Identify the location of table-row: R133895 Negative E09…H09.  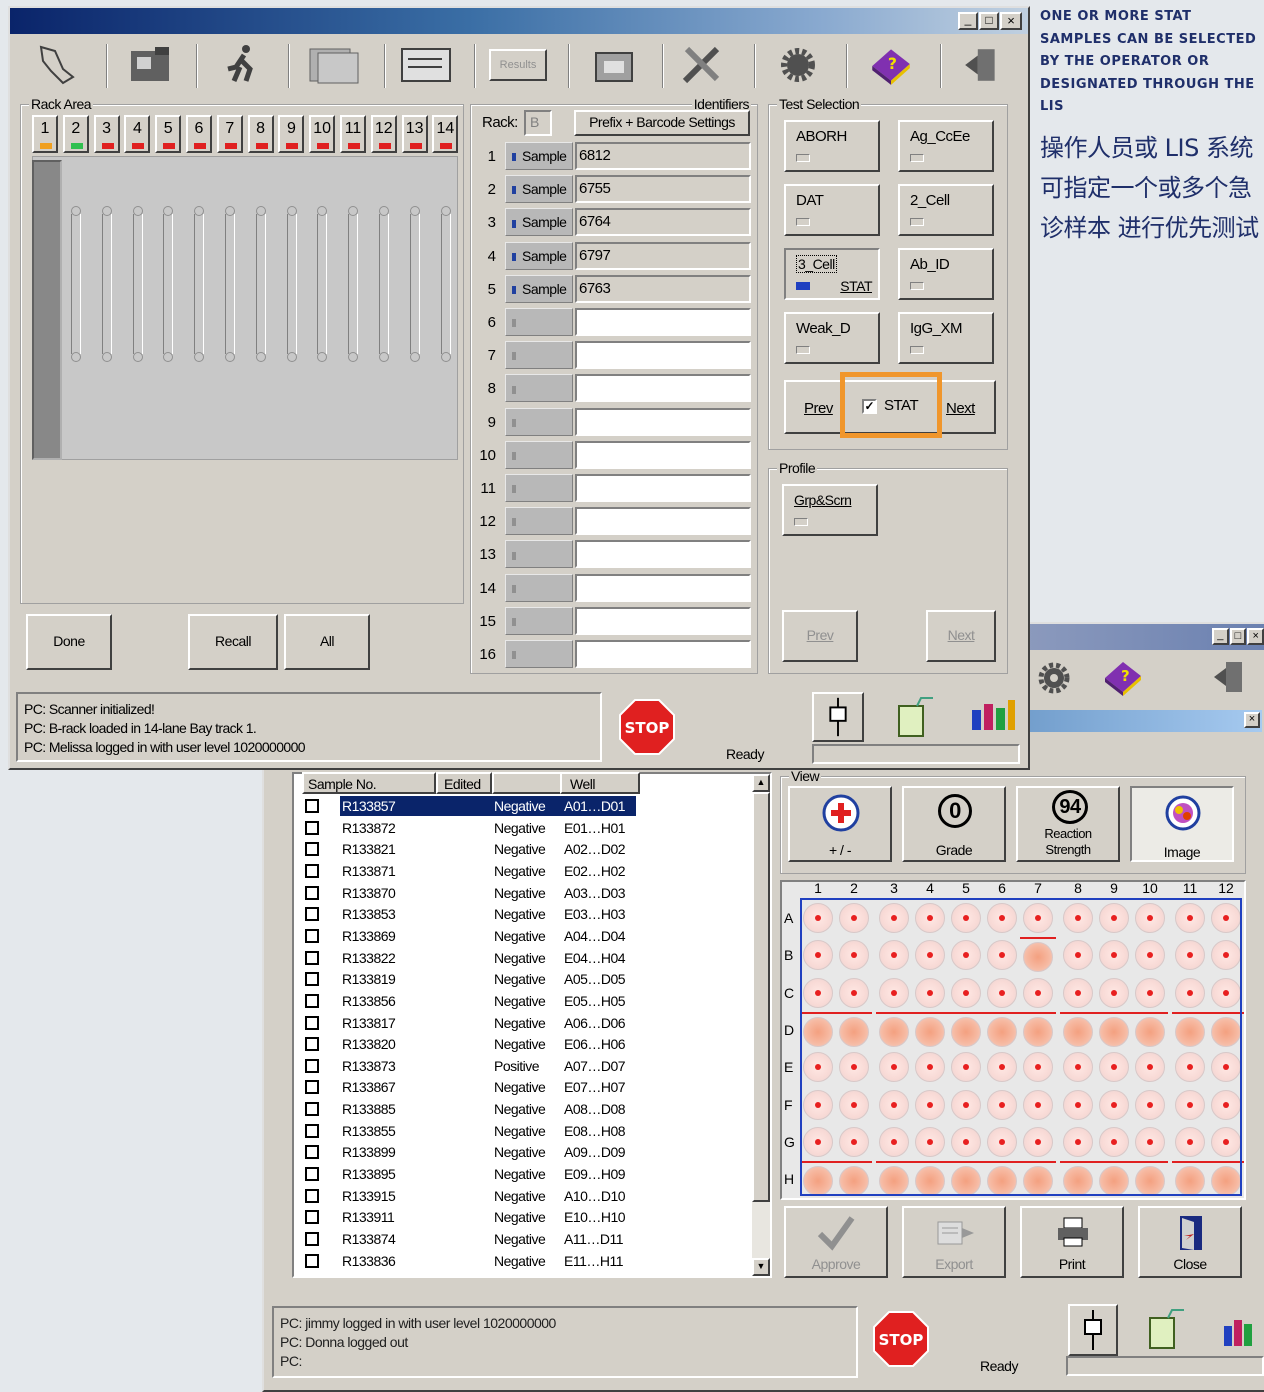
(532, 1175).